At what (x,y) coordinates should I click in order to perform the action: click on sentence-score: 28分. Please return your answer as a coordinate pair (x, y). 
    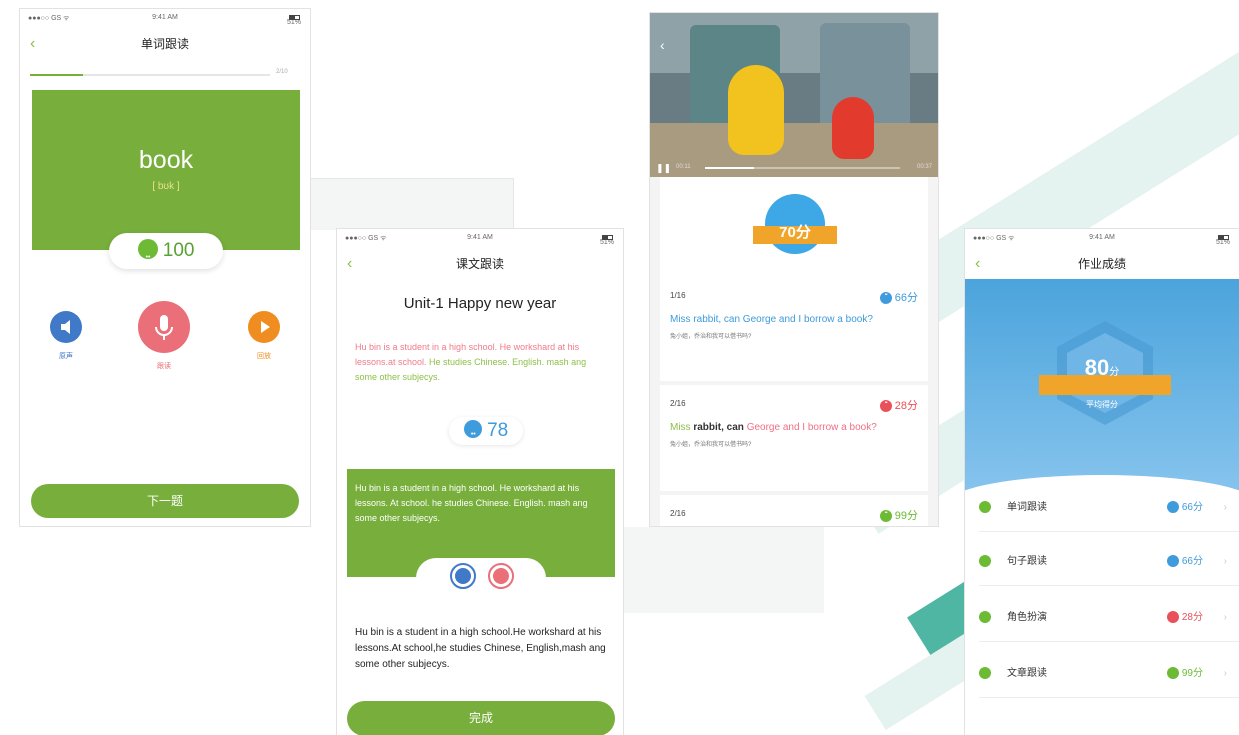
    Looking at the image, I should click on (898, 405).